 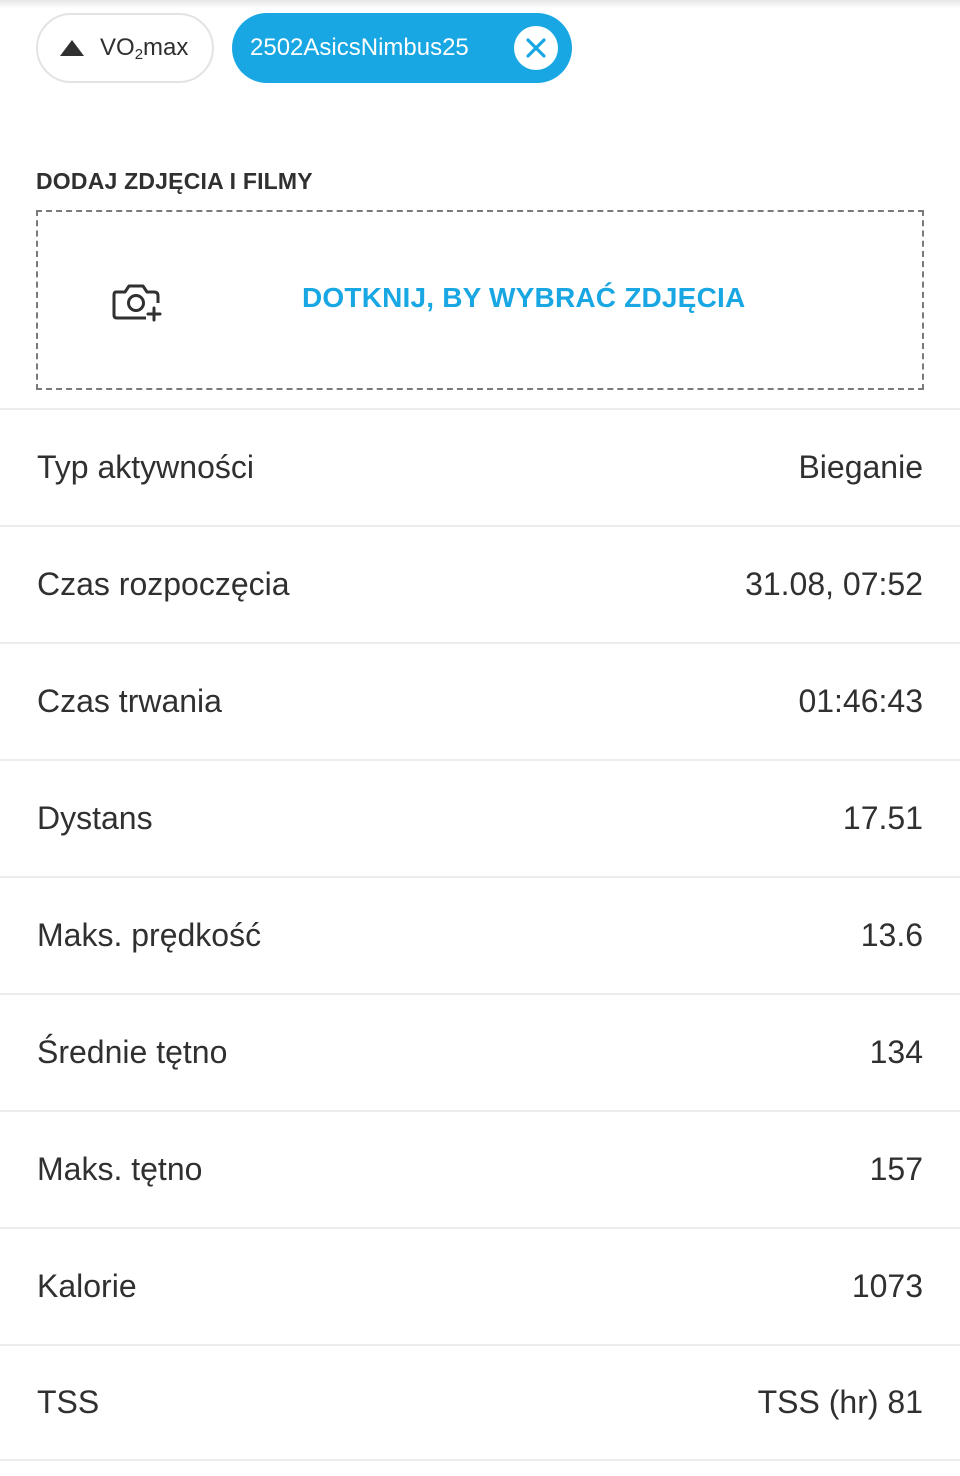 What do you see at coordinates (138, 304) in the screenshot?
I see `camera-add-icon` at bounding box center [138, 304].